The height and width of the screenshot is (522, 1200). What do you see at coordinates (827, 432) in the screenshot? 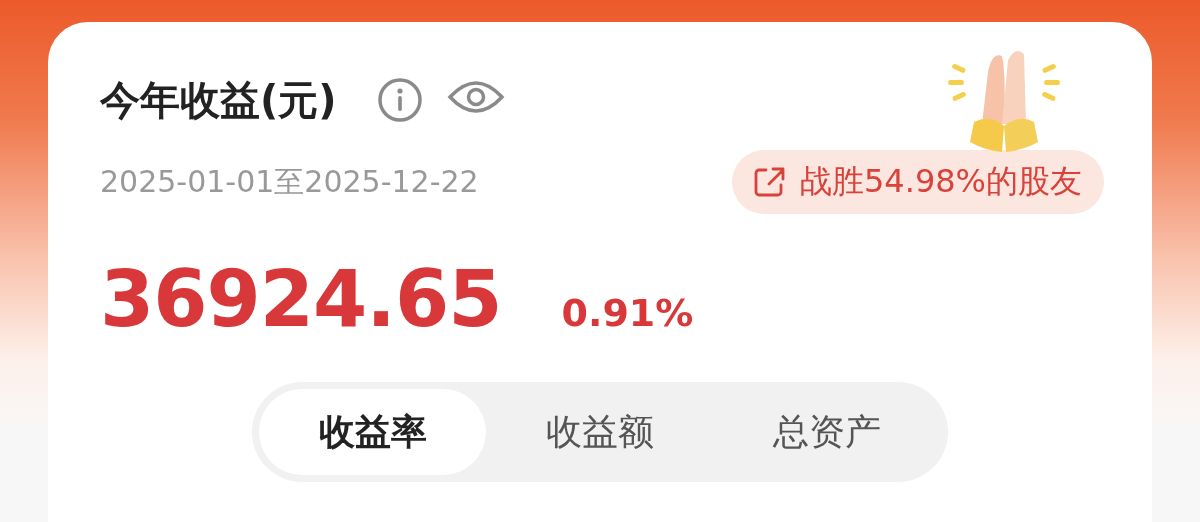
I see `tab: 总资产` at bounding box center [827, 432].